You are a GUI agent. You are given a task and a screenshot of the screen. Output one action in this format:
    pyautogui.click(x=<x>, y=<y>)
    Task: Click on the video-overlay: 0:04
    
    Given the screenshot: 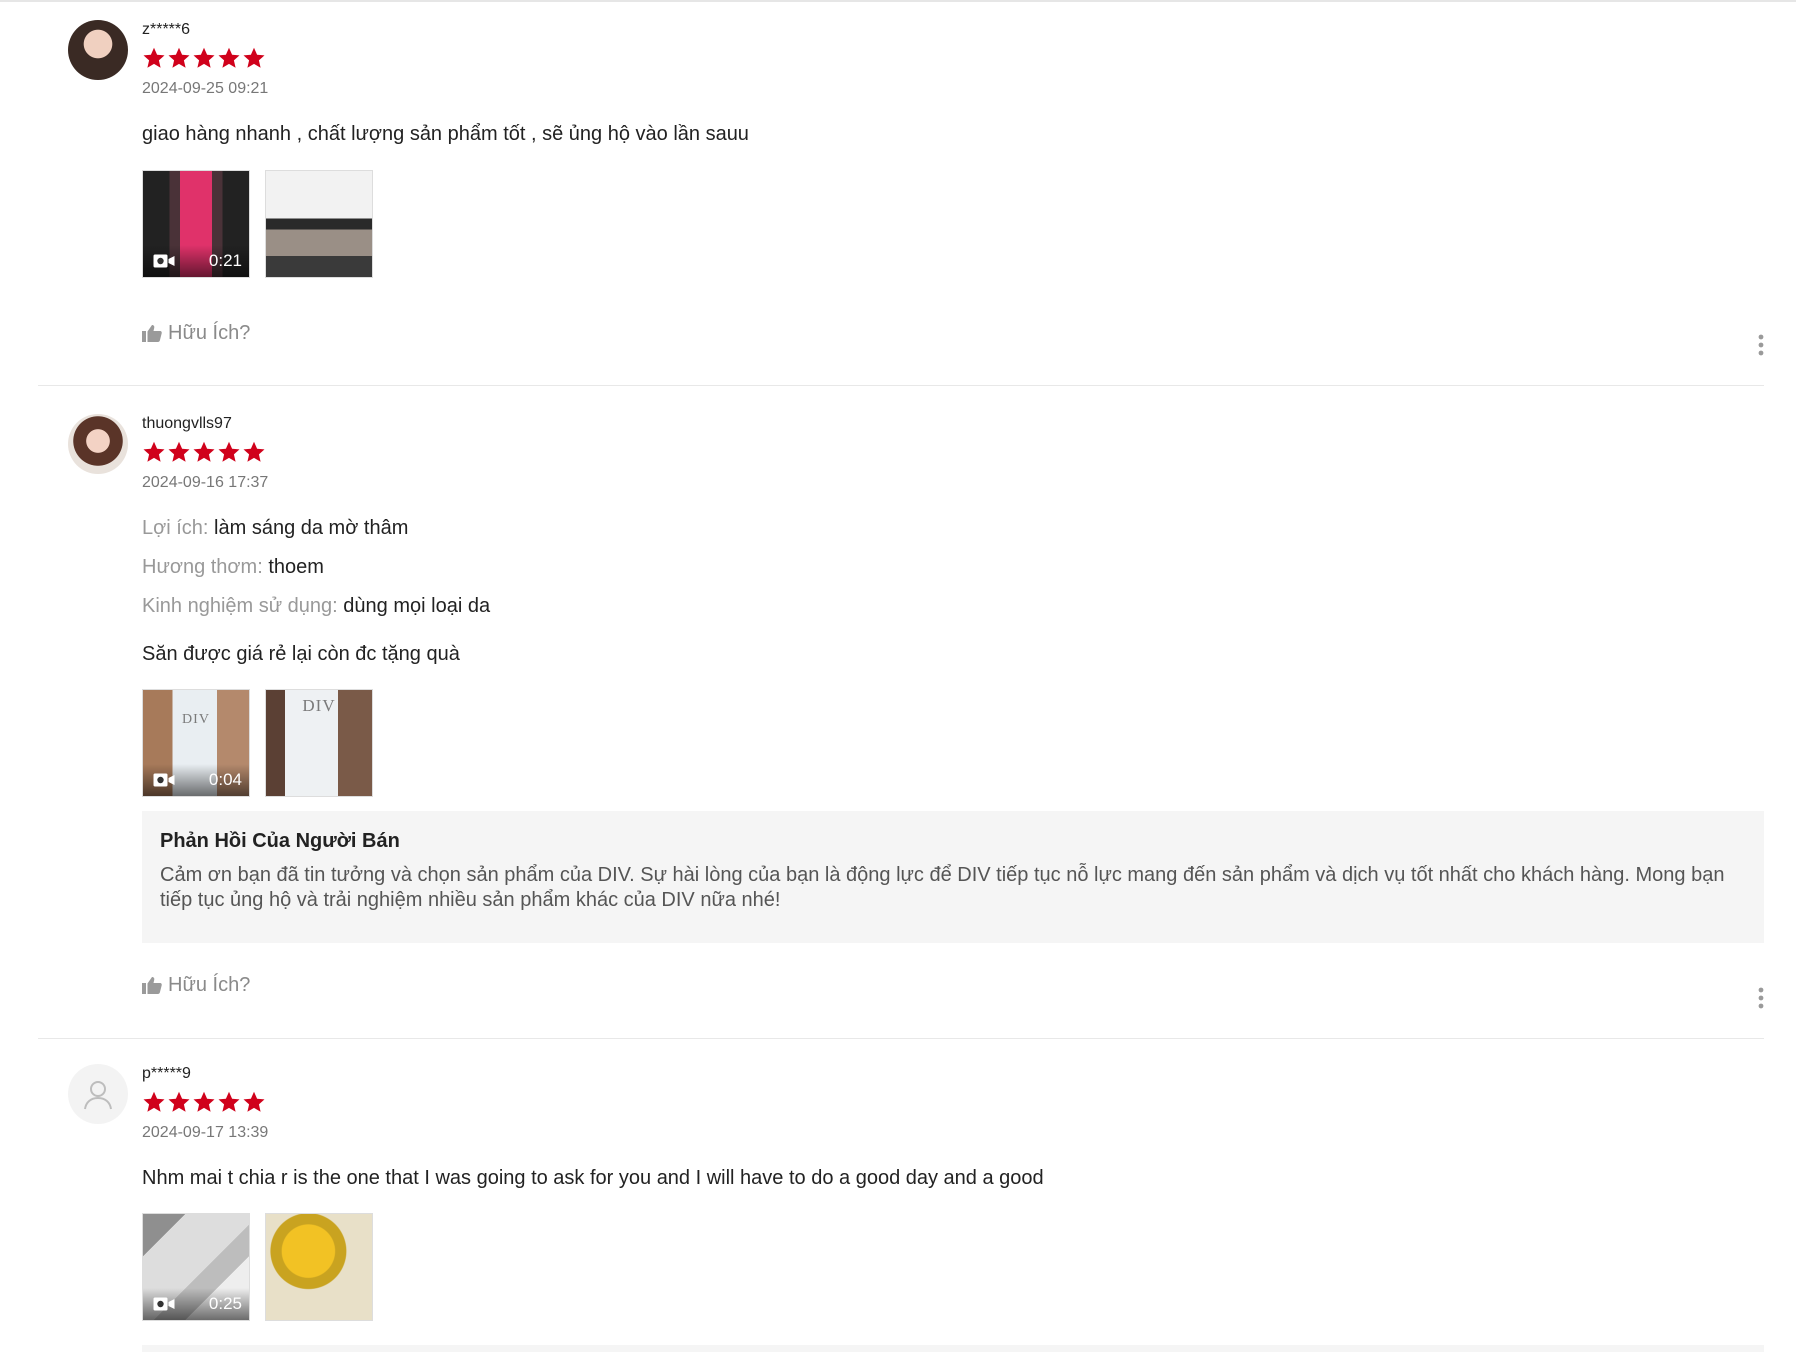 What is the action you would take?
    pyautogui.click(x=196, y=780)
    